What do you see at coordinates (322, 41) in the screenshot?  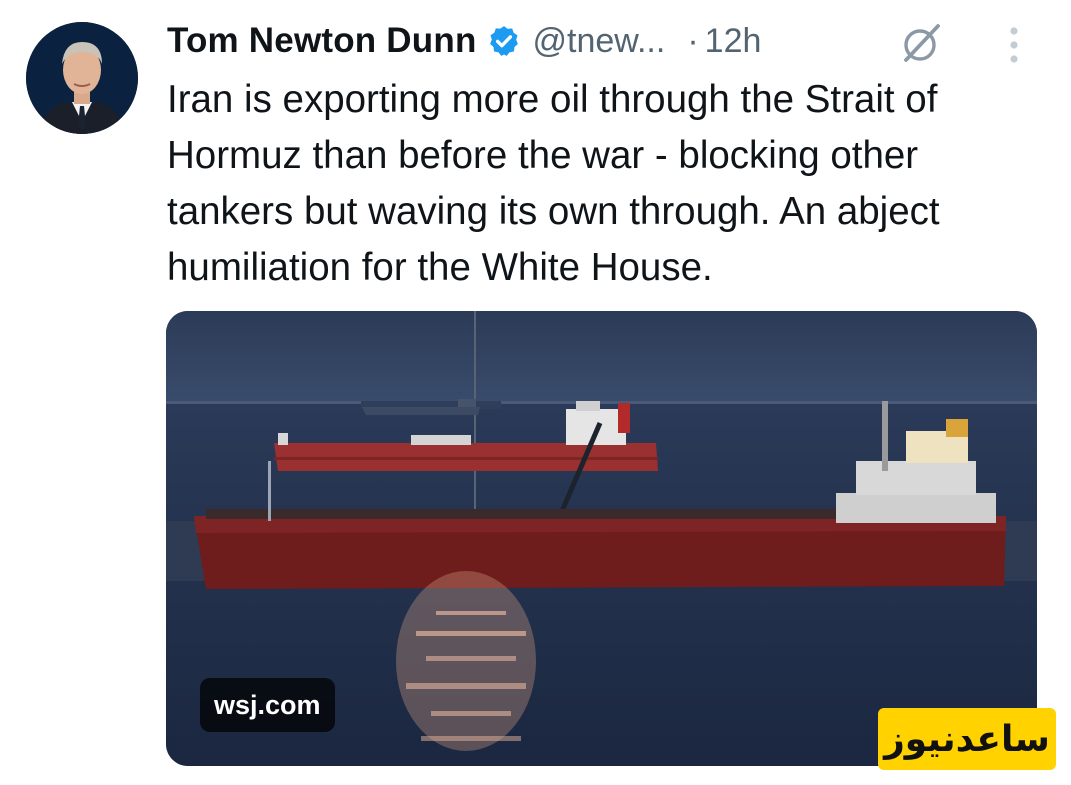 I see `author-name: Tom Newton Dunn` at bounding box center [322, 41].